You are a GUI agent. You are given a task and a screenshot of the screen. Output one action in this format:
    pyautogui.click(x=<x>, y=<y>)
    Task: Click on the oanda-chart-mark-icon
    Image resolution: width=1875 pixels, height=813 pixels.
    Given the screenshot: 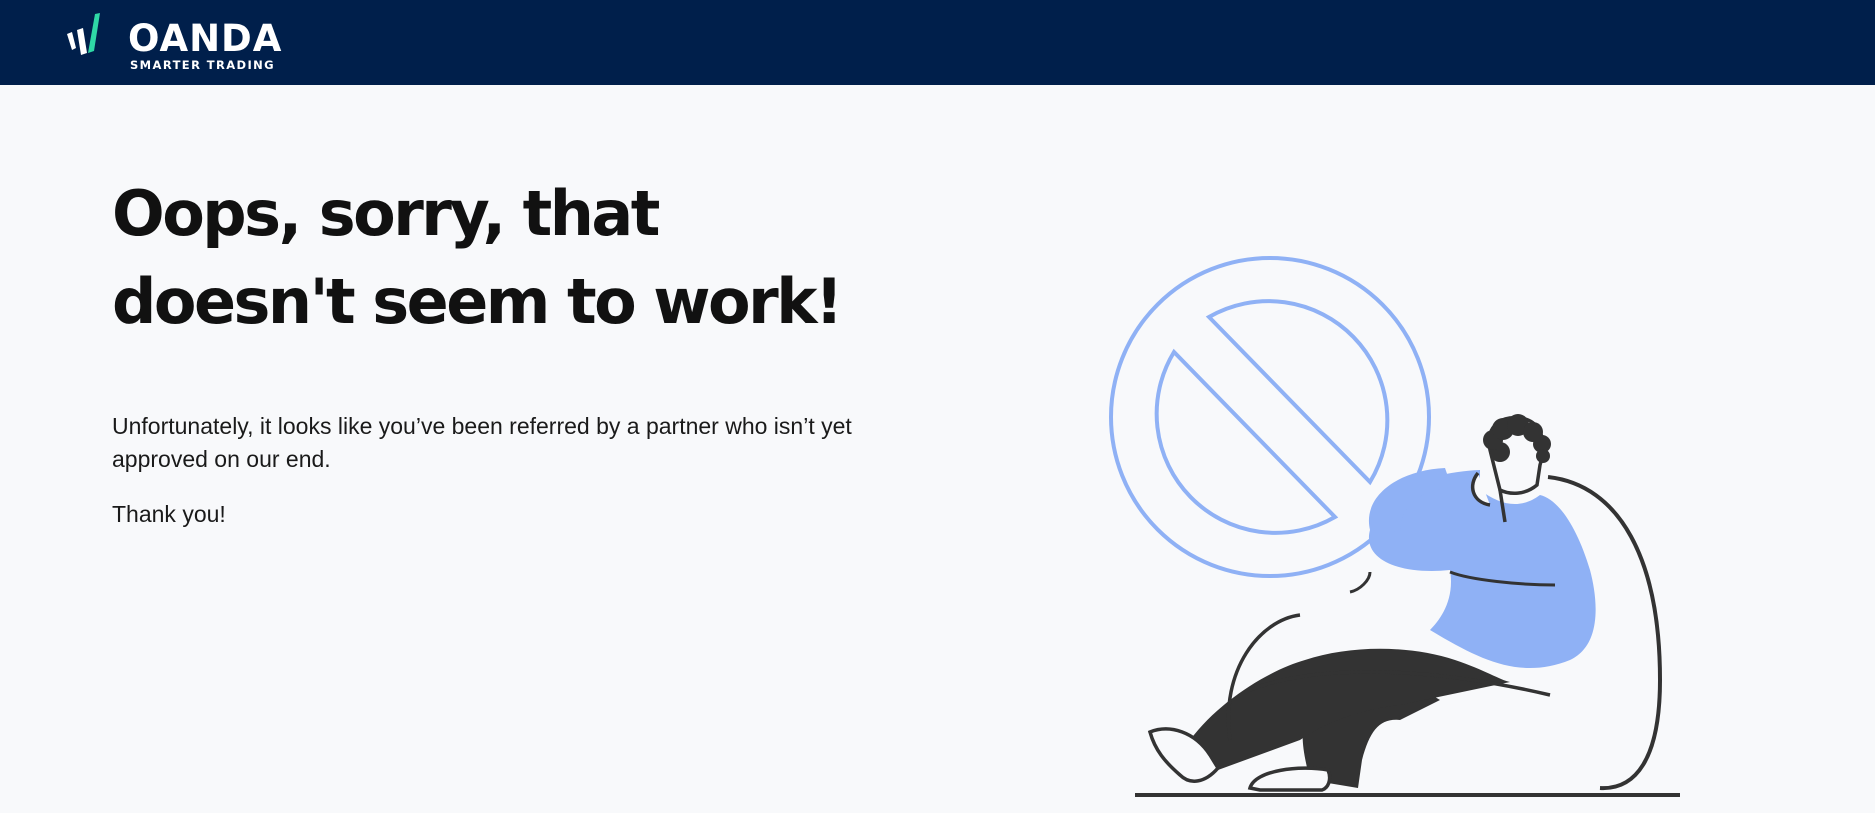 What is the action you would take?
    pyautogui.click(x=83, y=34)
    